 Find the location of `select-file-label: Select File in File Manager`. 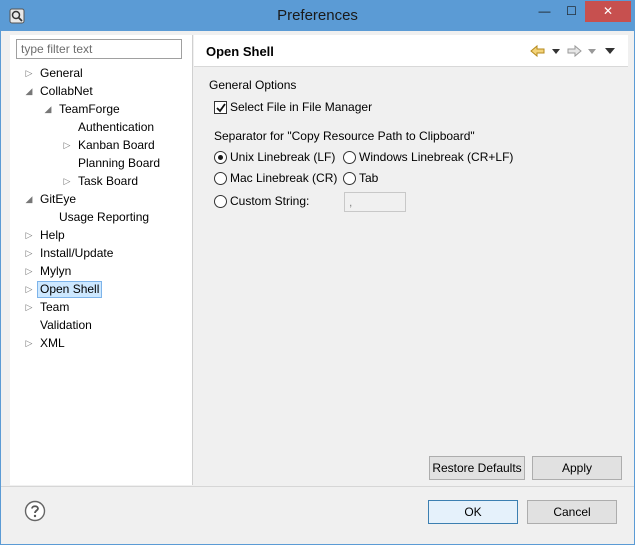

select-file-label: Select File in File Manager is located at coordinates (301, 107).